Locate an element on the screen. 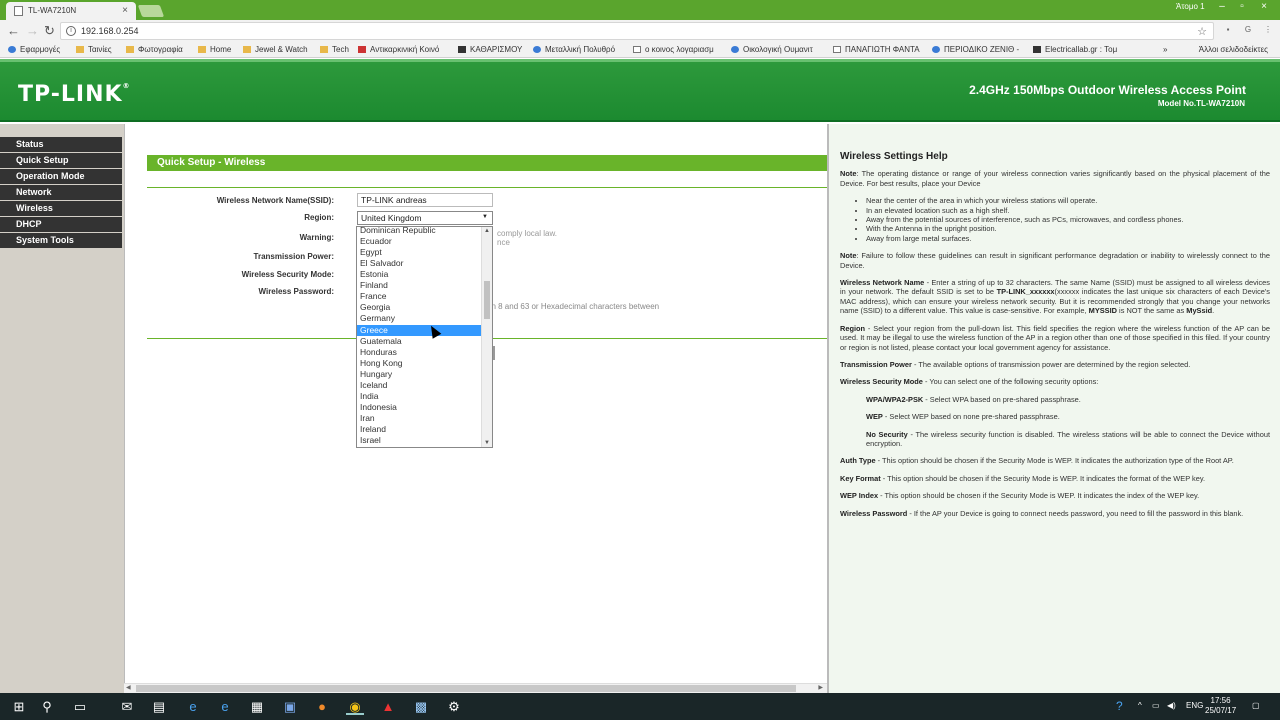 This screenshot has width=1280, height=720. internet-explorer-icon: e is located at coordinates (225, 706).